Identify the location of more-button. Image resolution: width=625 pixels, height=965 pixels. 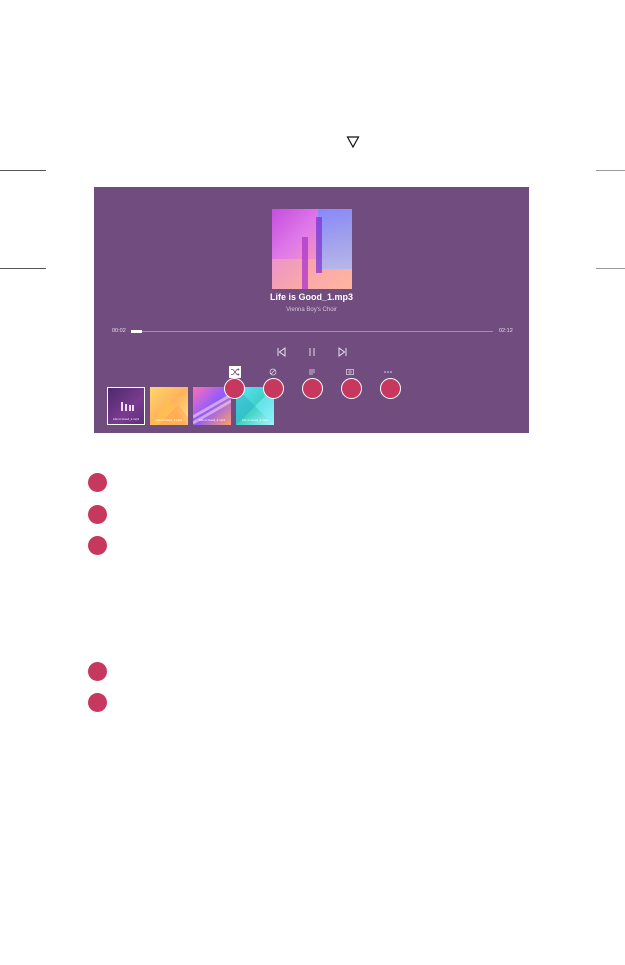
(388, 372).